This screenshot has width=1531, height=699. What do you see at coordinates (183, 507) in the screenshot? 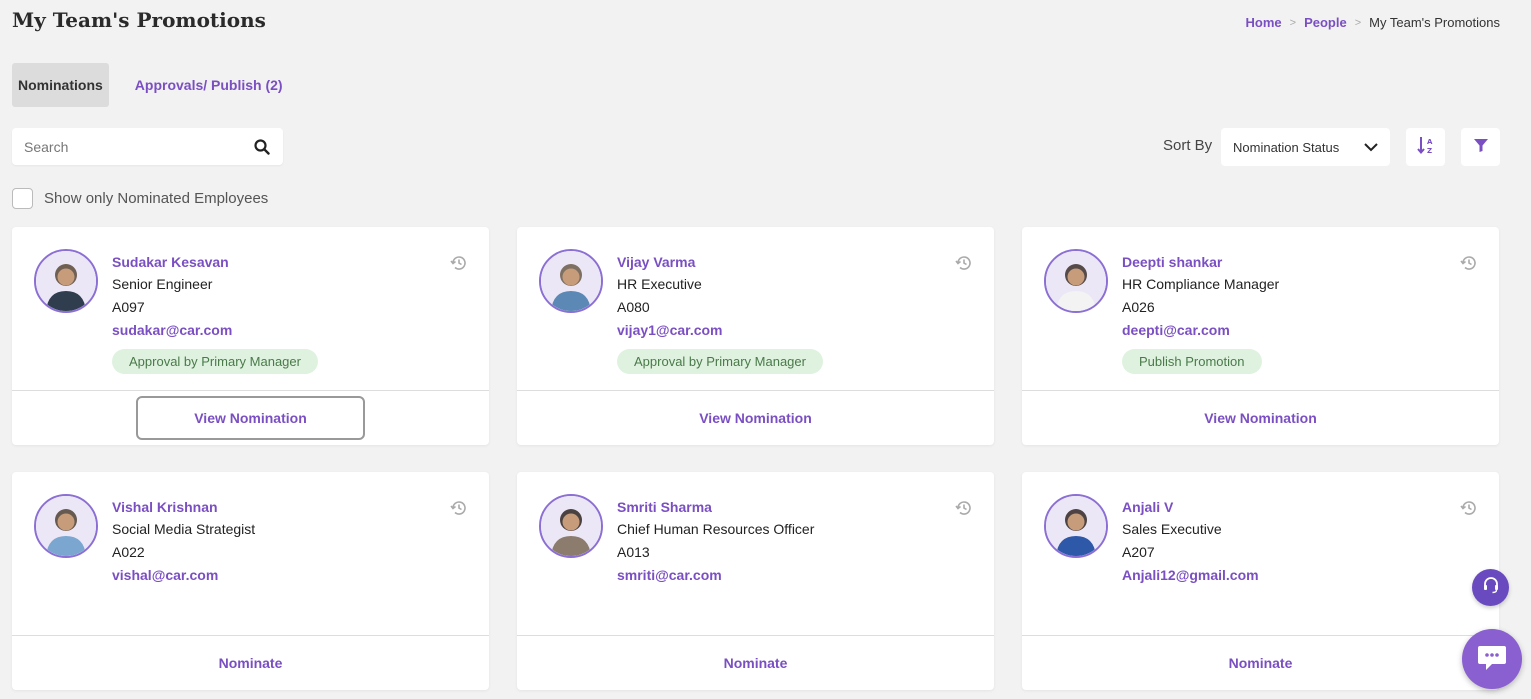
I see `employee-name: Vishal Krishnan` at bounding box center [183, 507].